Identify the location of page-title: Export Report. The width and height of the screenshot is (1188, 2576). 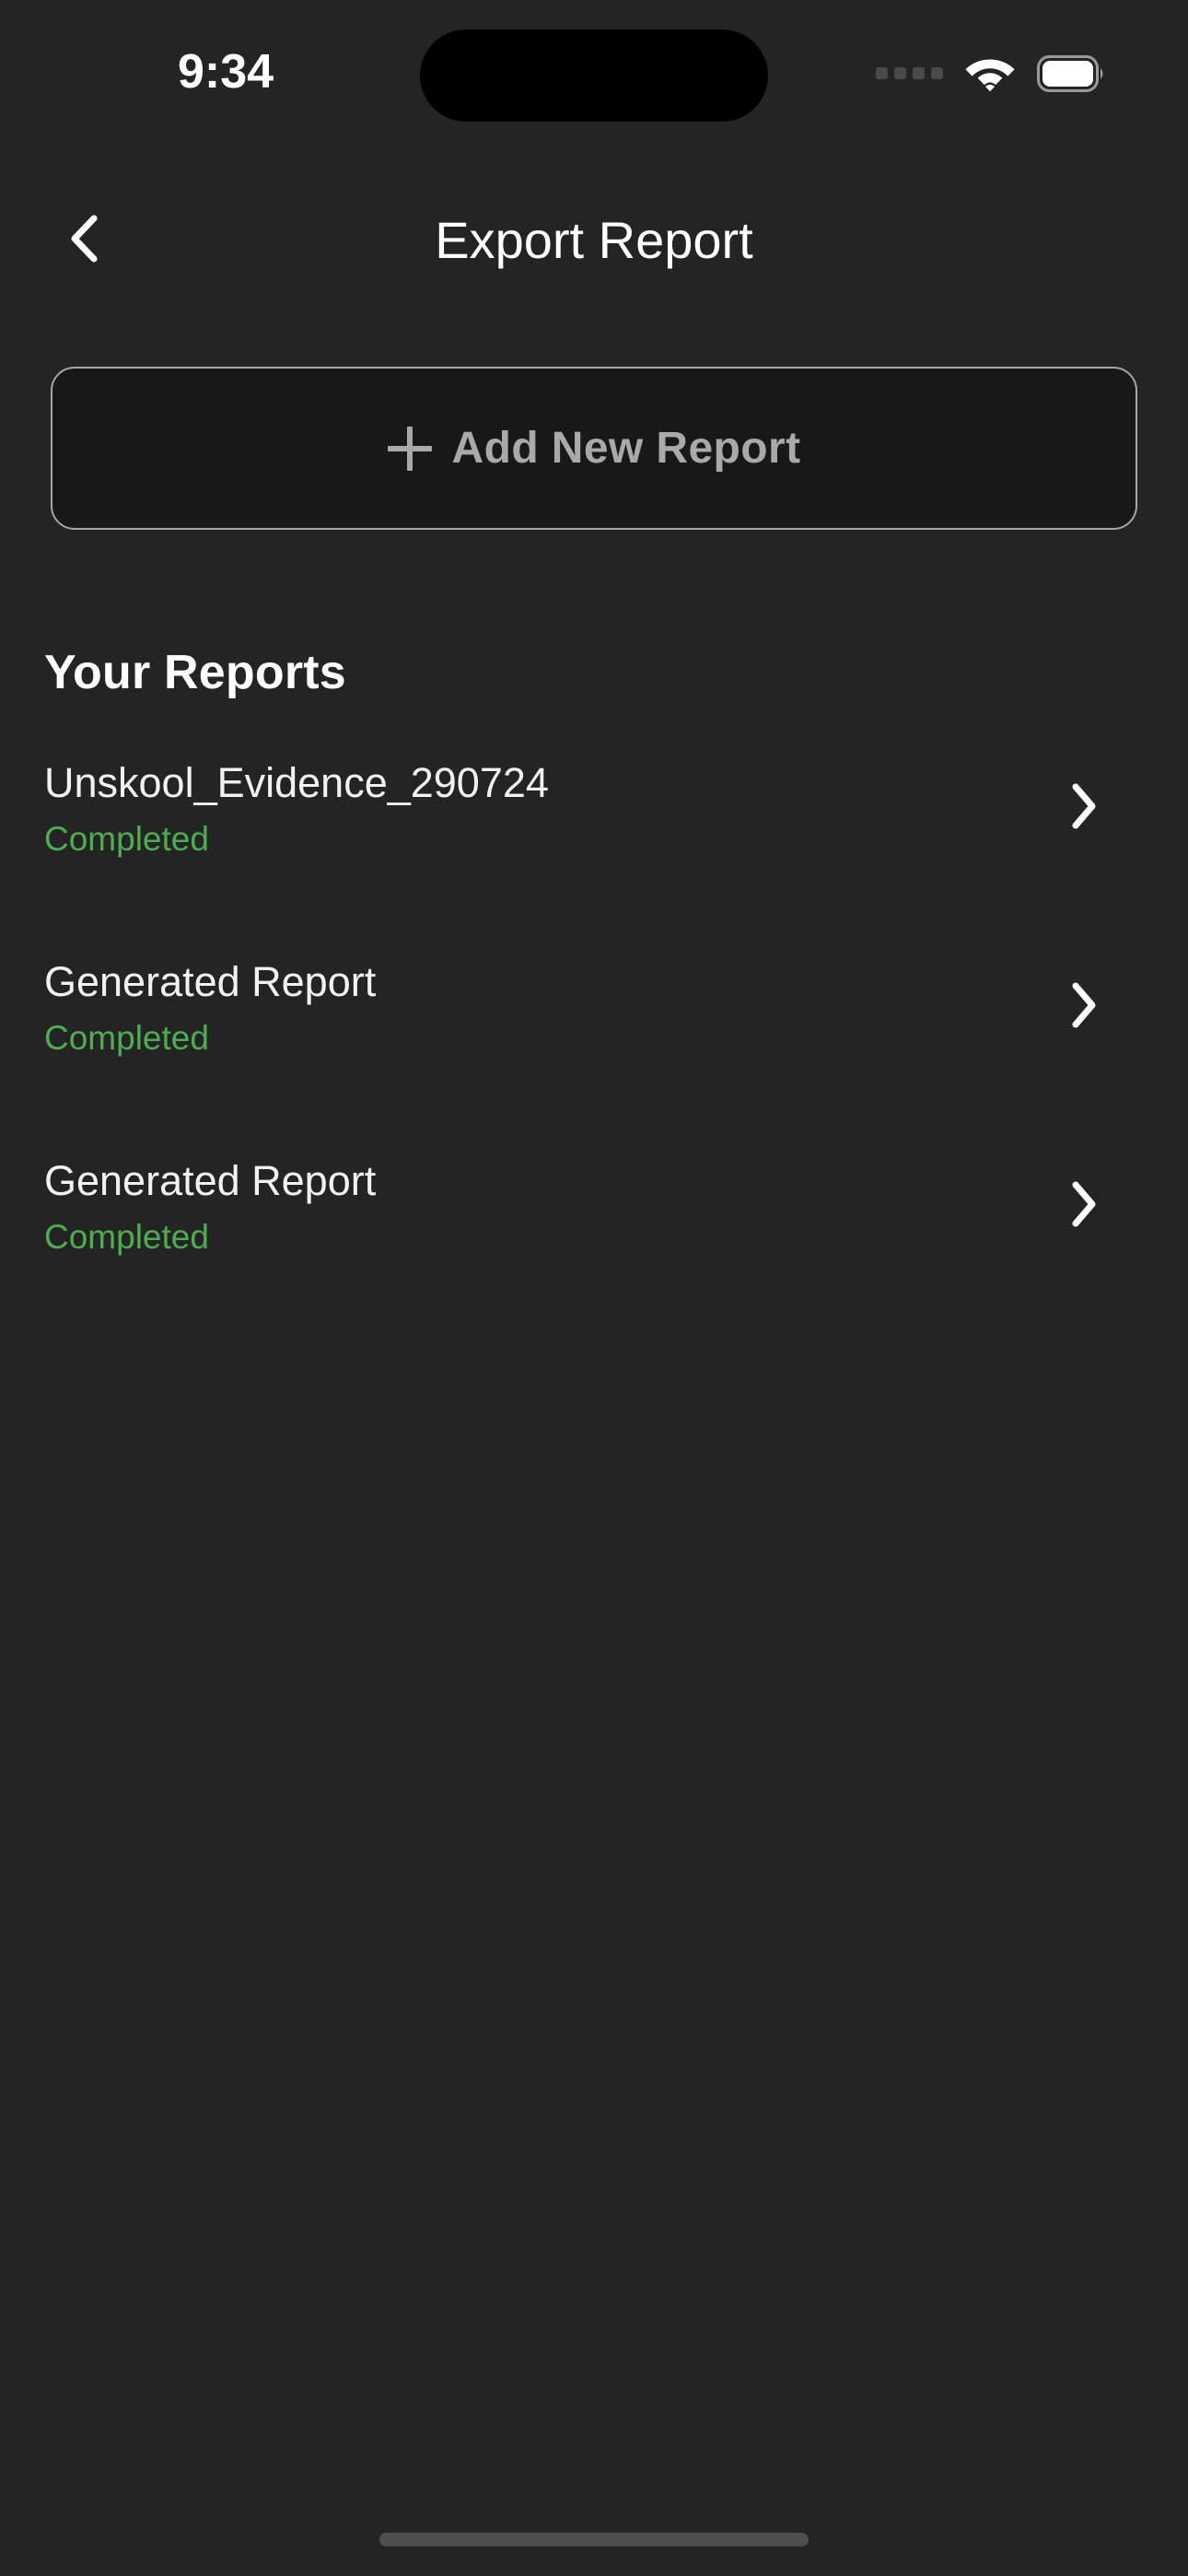
(594, 240).